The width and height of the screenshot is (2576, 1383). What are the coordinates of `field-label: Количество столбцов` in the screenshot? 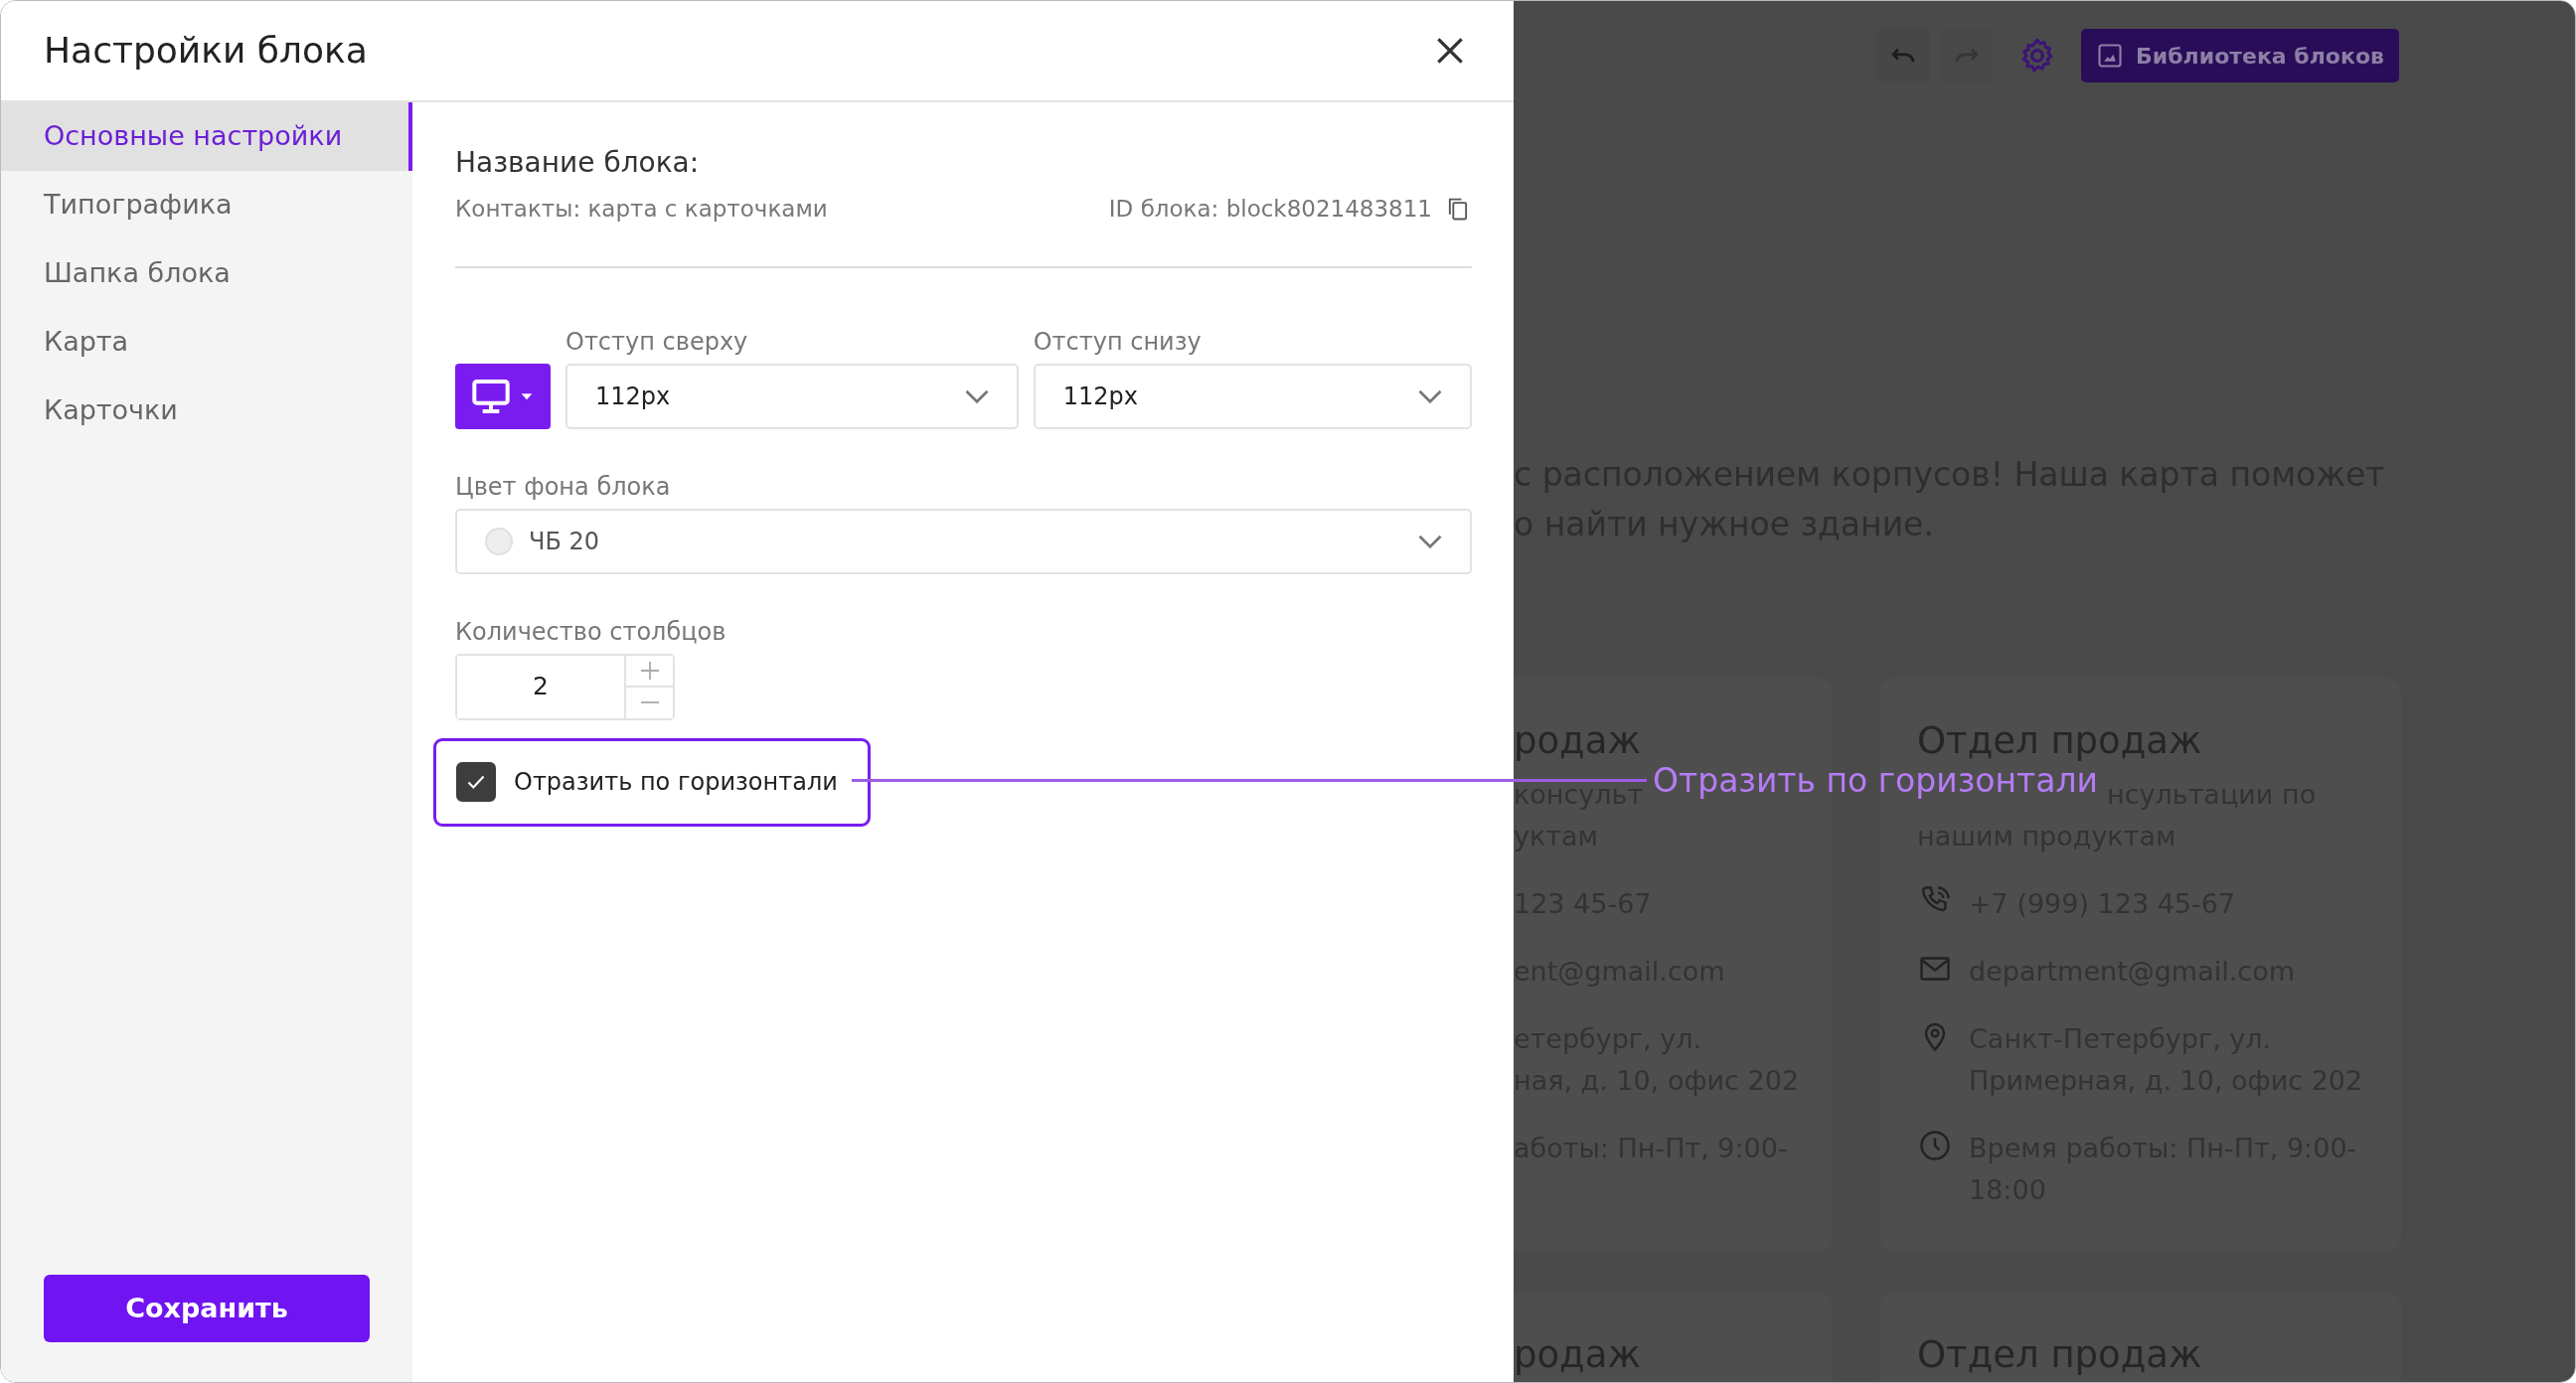 It's located at (591, 632).